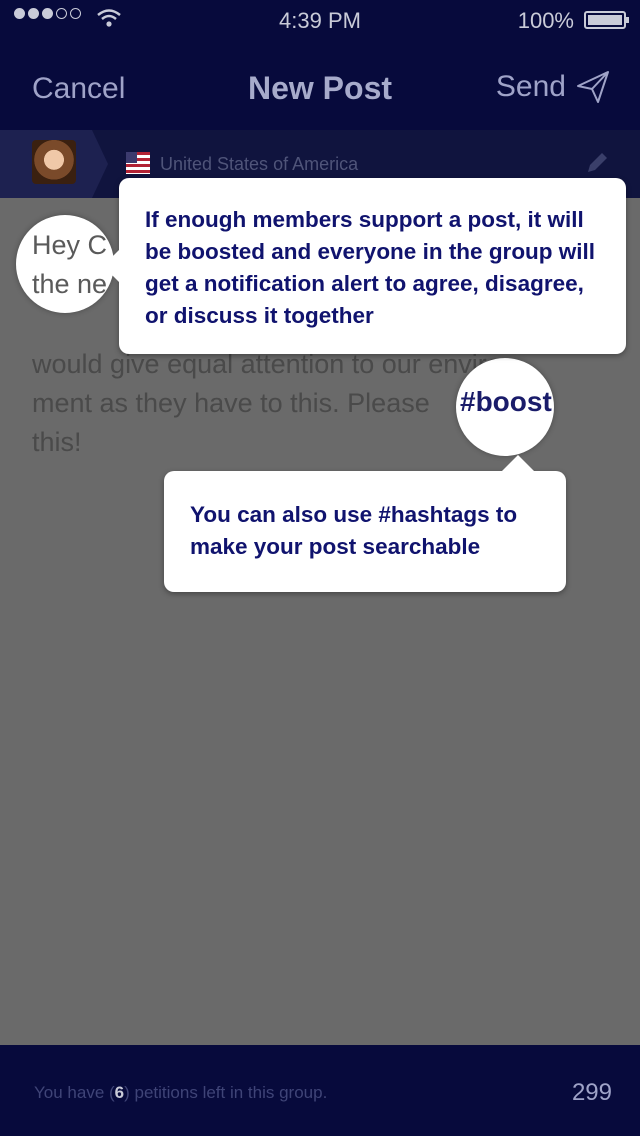 The height and width of the screenshot is (1136, 640). Describe the element at coordinates (597, 165) in the screenshot. I see `pencil-icon` at that location.